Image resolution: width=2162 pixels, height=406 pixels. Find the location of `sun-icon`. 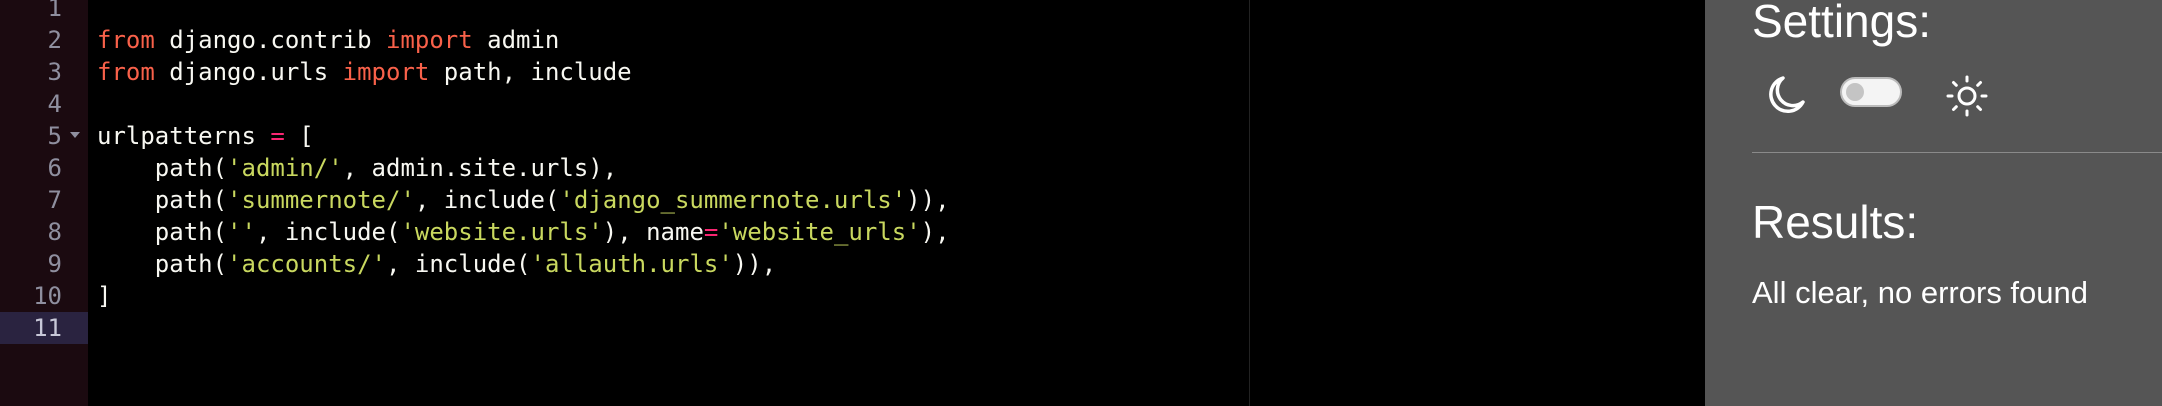

sun-icon is located at coordinates (1967, 96).